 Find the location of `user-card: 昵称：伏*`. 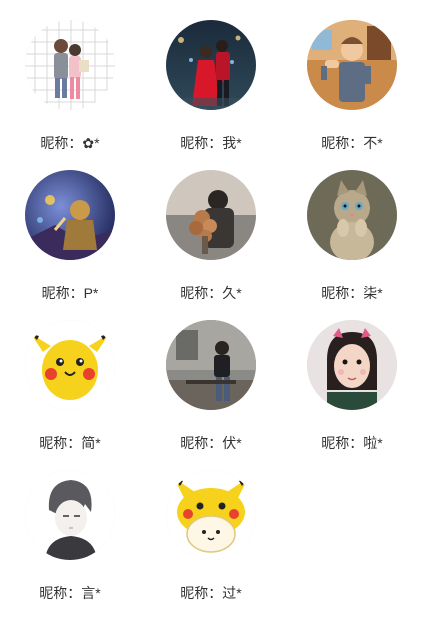

user-card: 昵称：伏* is located at coordinates (211, 395).